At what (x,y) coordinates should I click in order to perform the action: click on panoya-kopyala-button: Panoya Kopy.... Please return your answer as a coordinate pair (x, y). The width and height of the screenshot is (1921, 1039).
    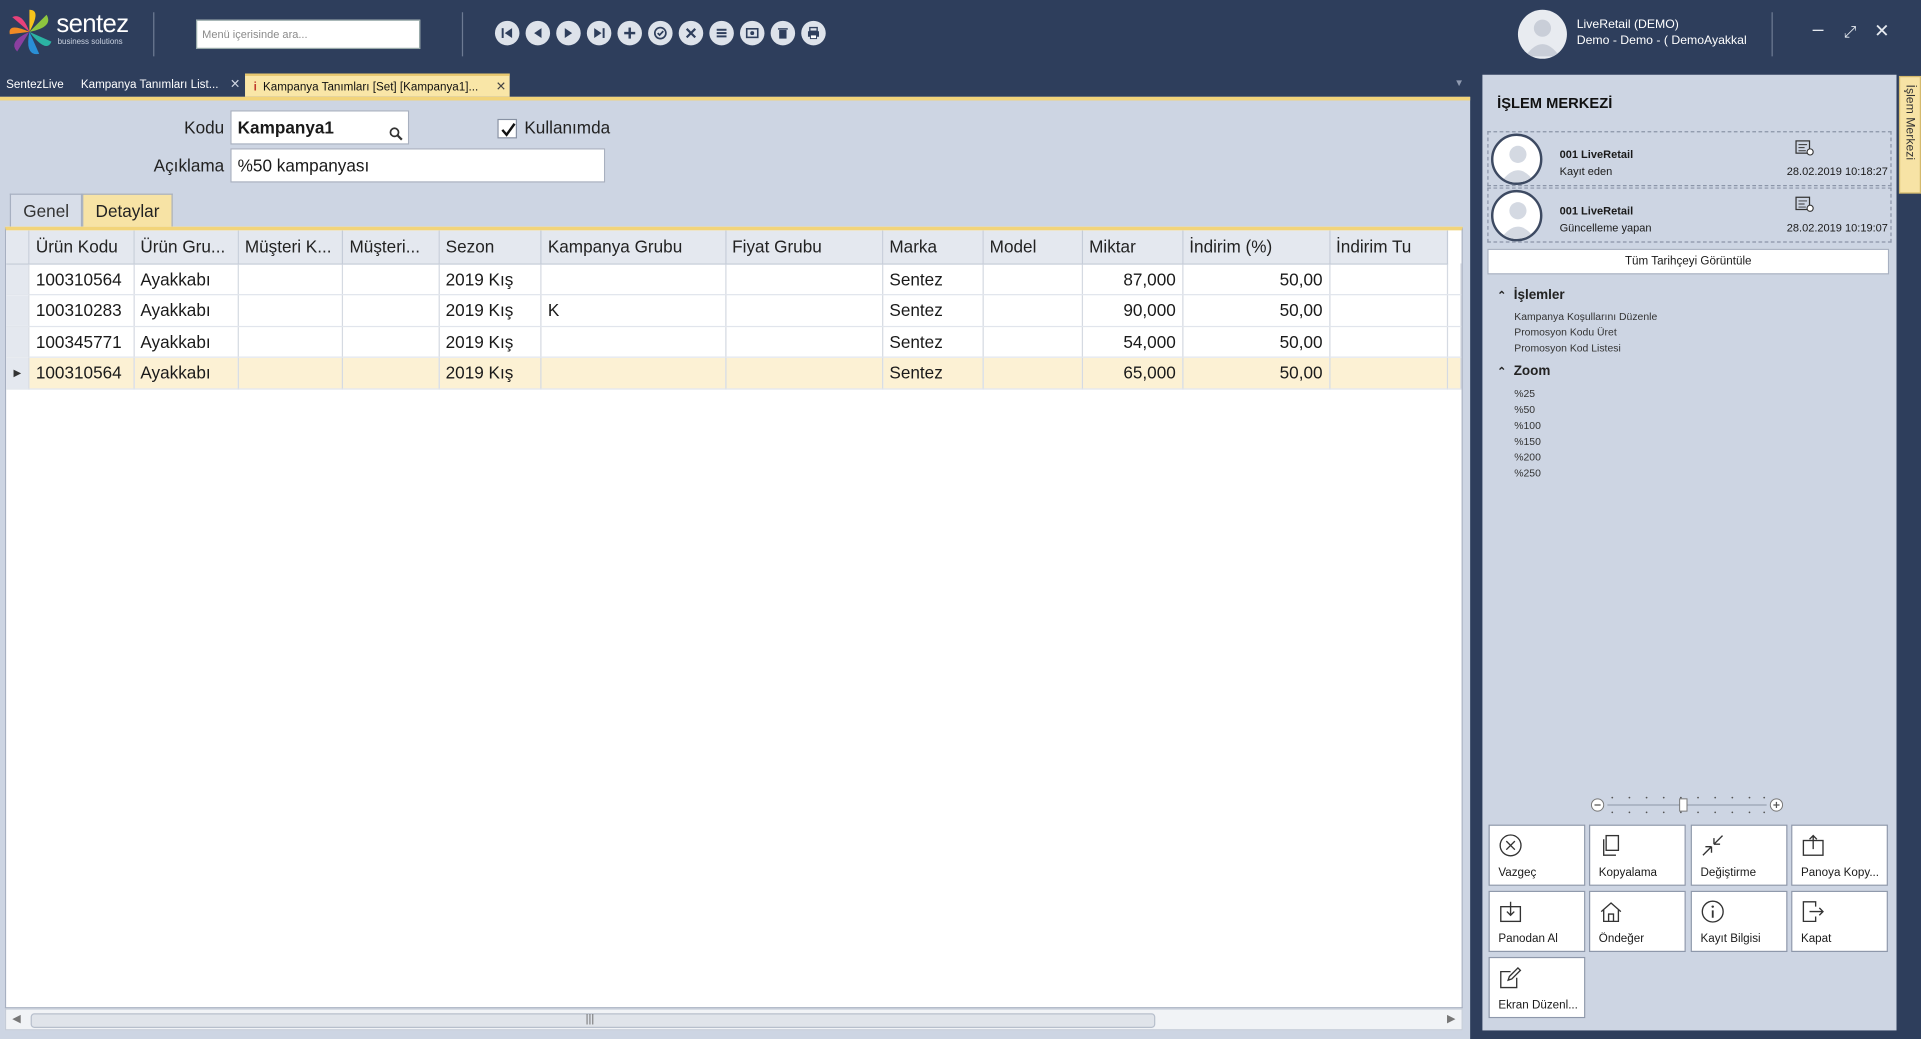
    Looking at the image, I should click on (1839, 855).